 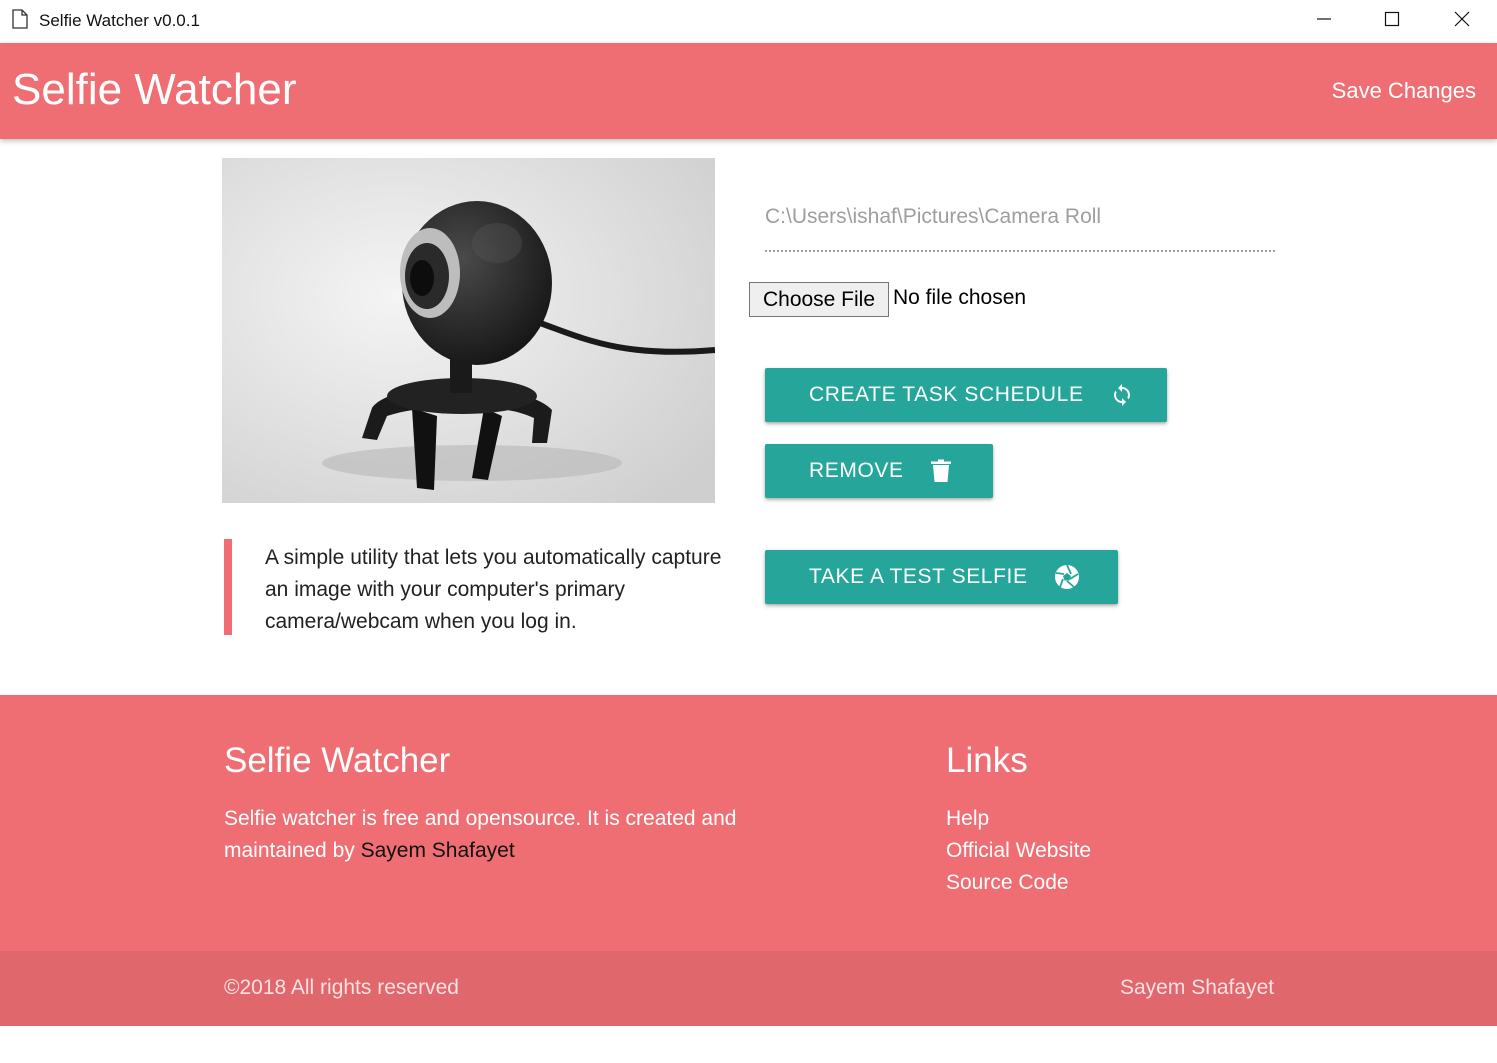 What do you see at coordinates (337, 760) in the screenshot?
I see `footer-title: Selfie Watcher` at bounding box center [337, 760].